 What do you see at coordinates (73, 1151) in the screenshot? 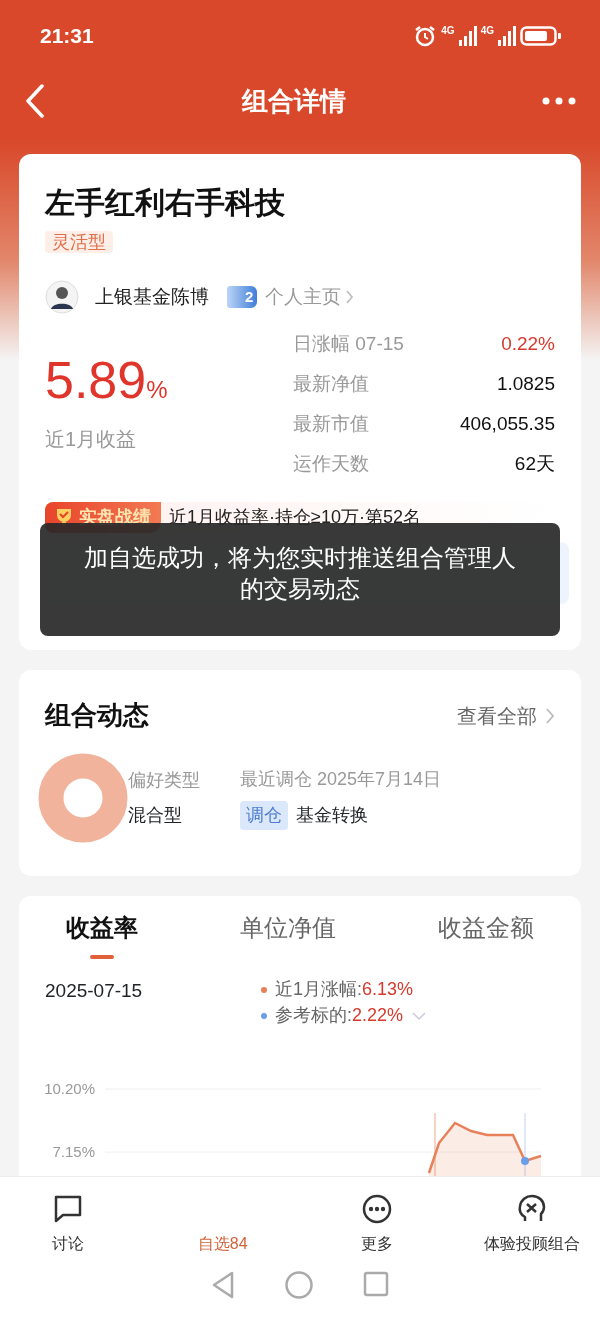
I see `axis-tick-label: 7.15%` at bounding box center [73, 1151].